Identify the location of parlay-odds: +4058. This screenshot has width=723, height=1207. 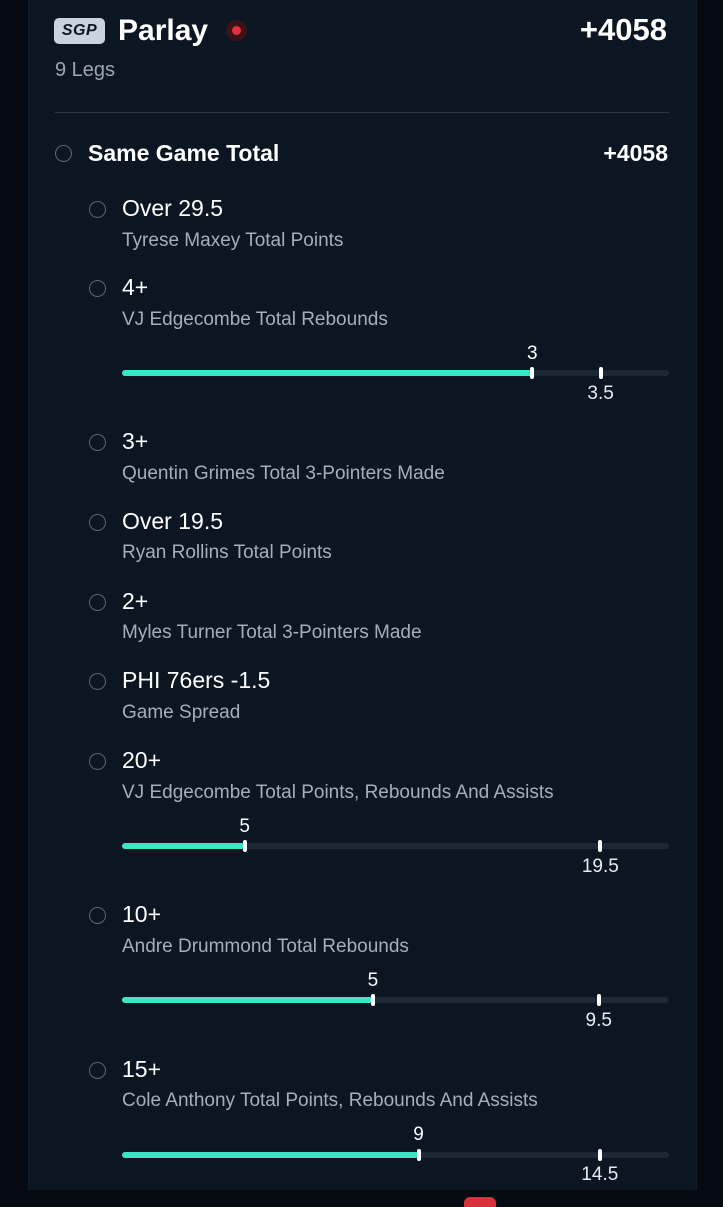
(623, 29).